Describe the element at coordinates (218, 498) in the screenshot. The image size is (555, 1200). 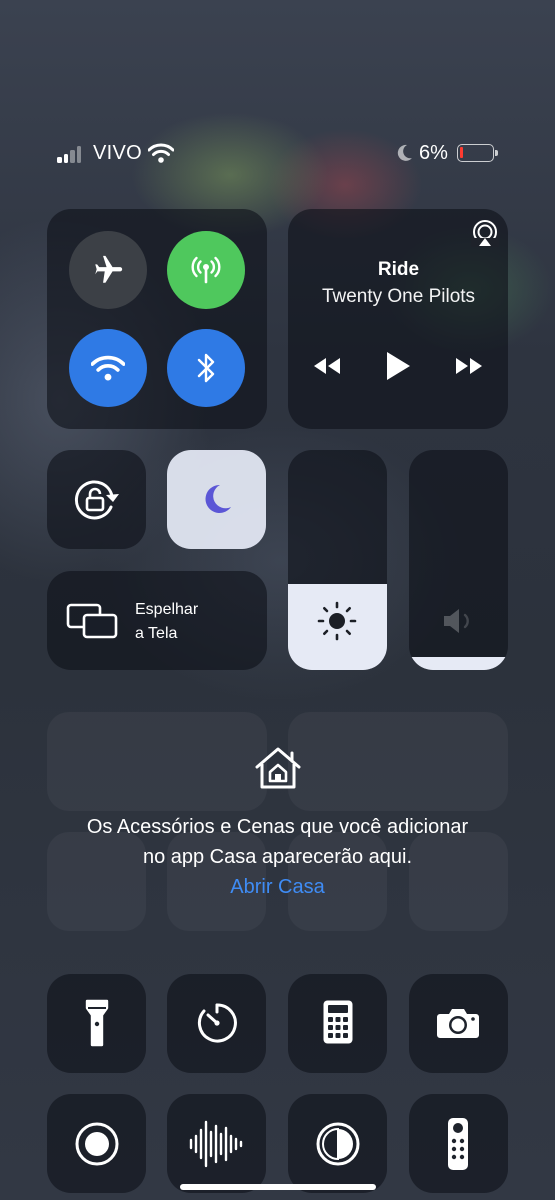
I see `moon-icon` at that location.